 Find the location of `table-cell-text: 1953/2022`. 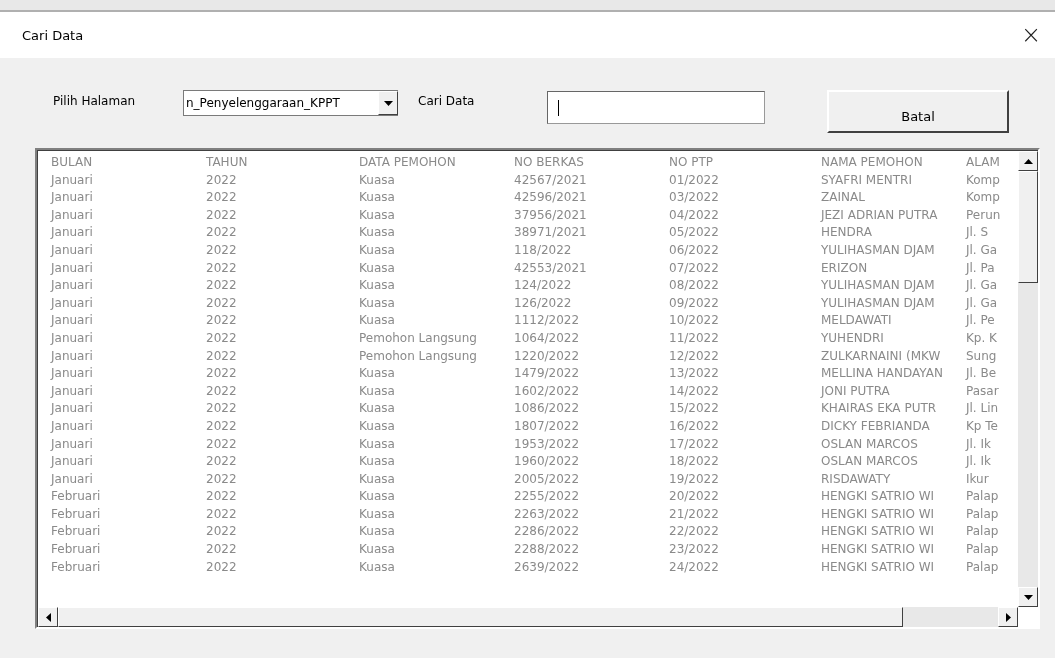

table-cell-text: 1953/2022 is located at coordinates (547, 444).